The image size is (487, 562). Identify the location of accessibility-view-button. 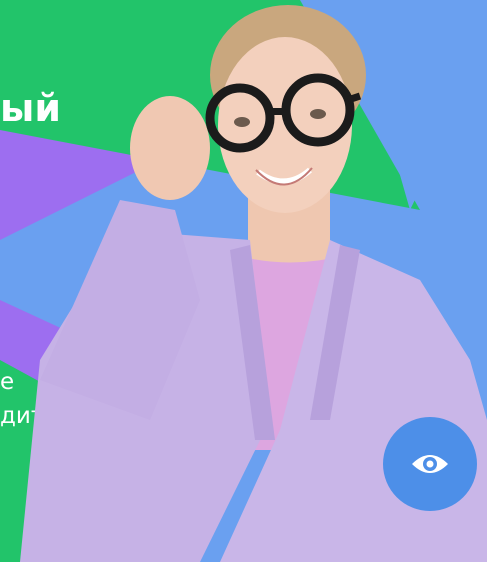
(430, 464).